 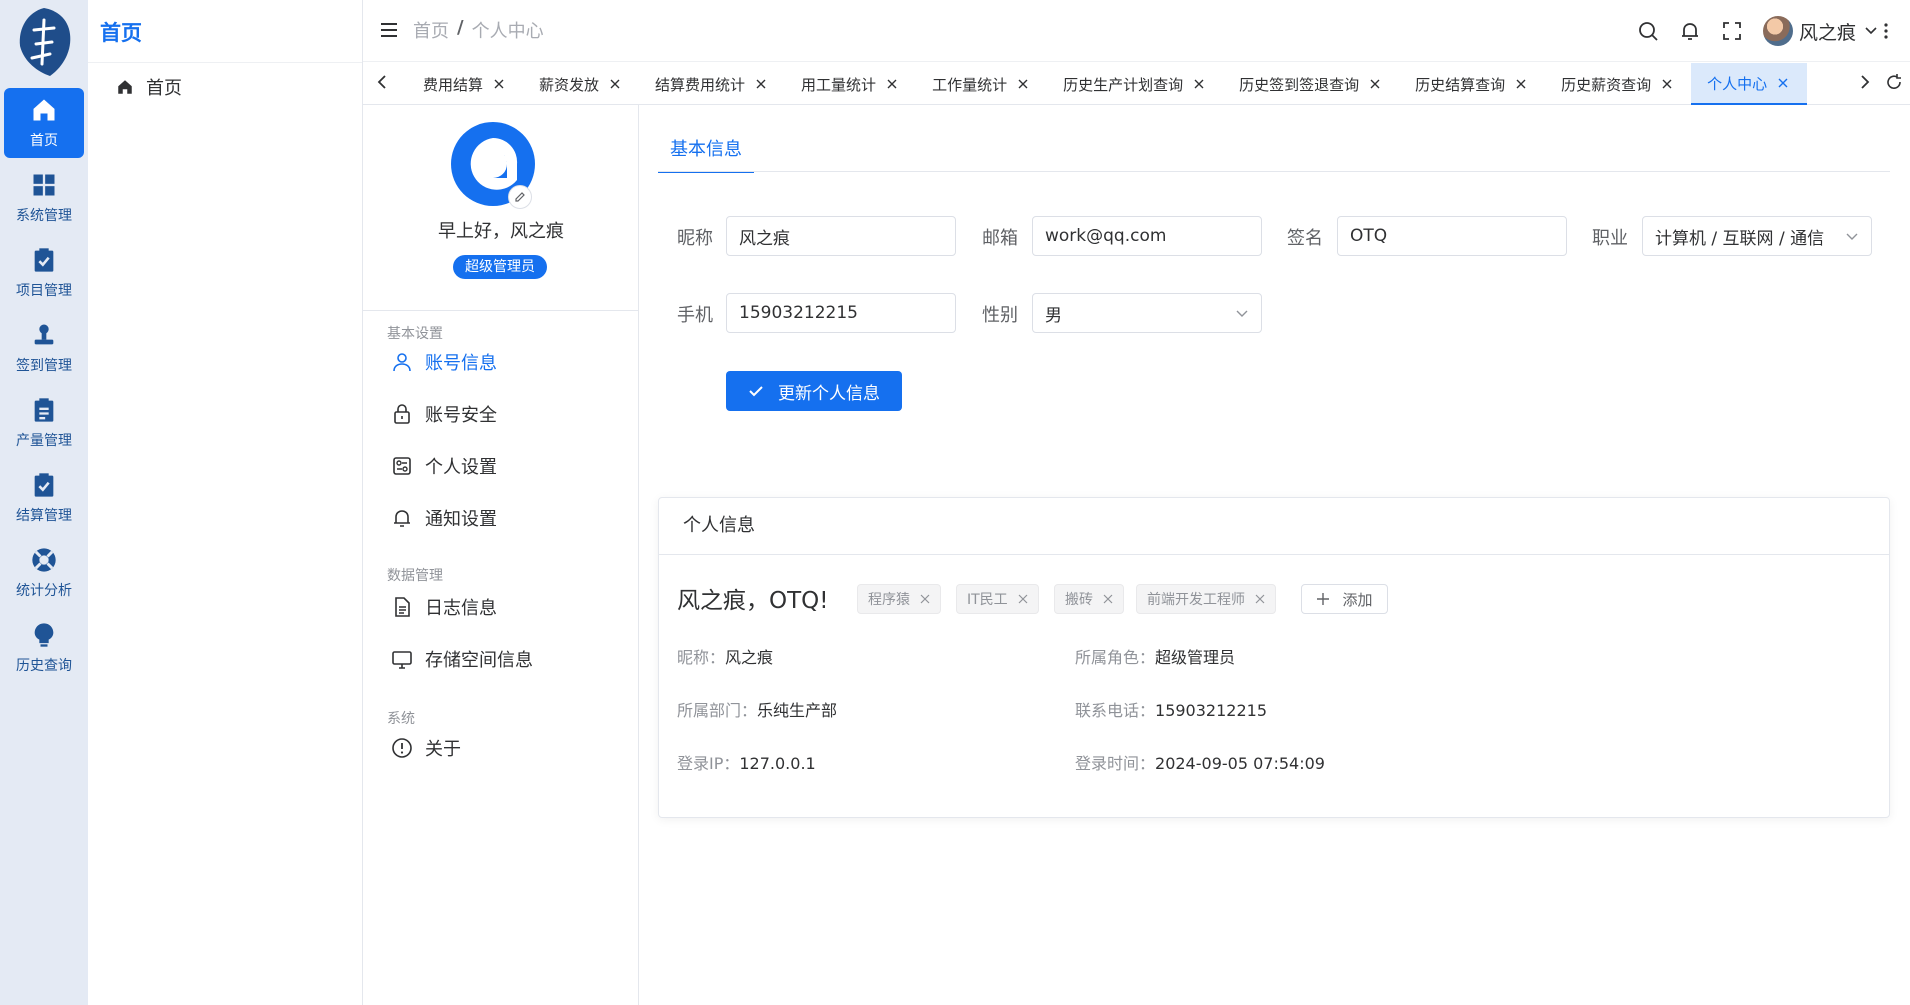 I want to click on gender-label: 性别, so click(x=1000, y=315).